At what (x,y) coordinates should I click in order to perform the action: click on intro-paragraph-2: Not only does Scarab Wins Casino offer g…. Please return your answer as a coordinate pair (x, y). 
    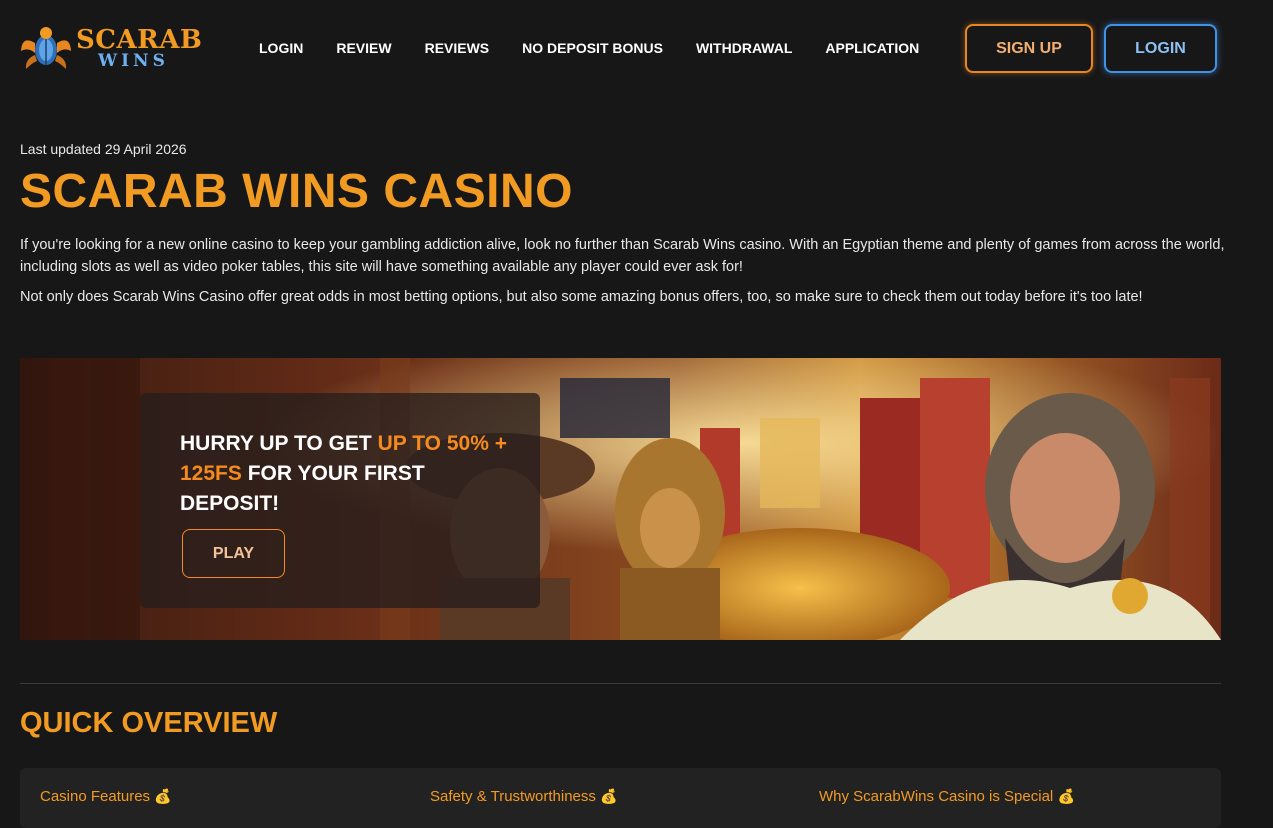
    Looking at the image, I should click on (581, 297).